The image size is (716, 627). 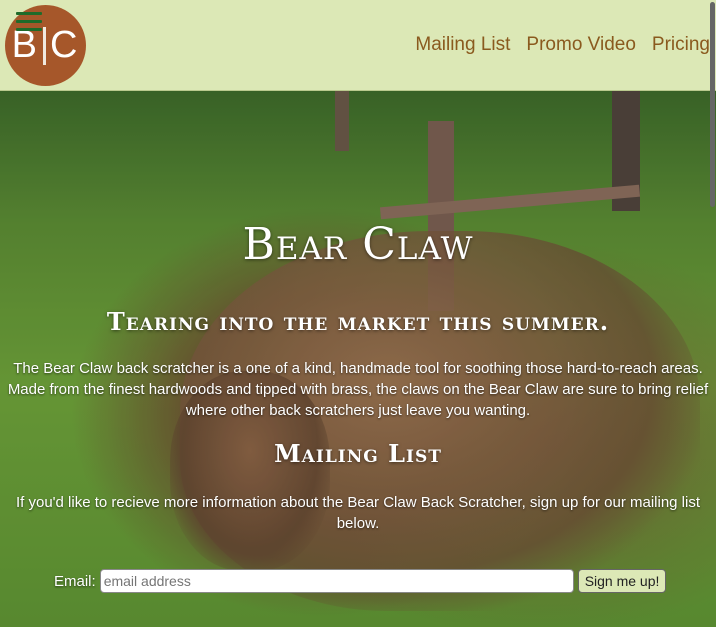 What do you see at coordinates (358, 321) in the screenshot?
I see `hero-subtitle: Tearing into the market this summer.` at bounding box center [358, 321].